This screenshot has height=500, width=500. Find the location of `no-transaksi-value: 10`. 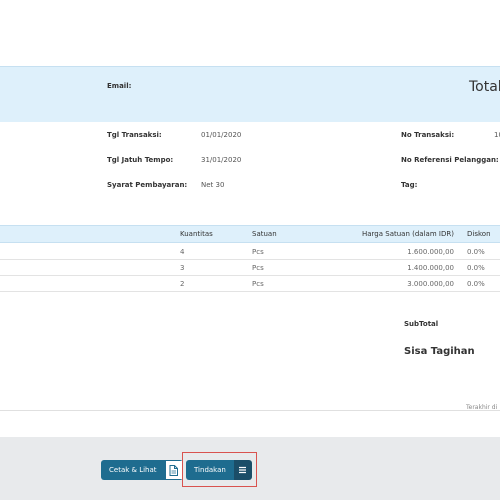

no-transaksi-value: 10 is located at coordinates (497, 135).